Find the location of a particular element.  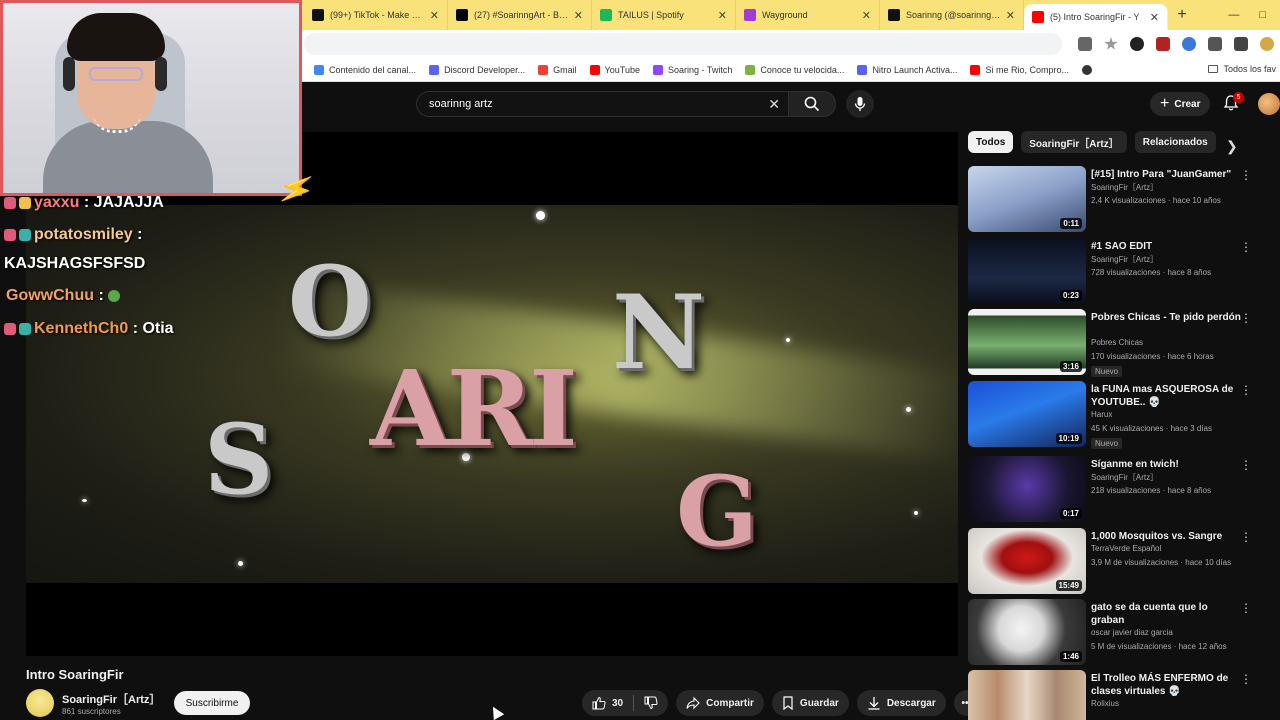

new-tab-button: + is located at coordinates (1182, 15).